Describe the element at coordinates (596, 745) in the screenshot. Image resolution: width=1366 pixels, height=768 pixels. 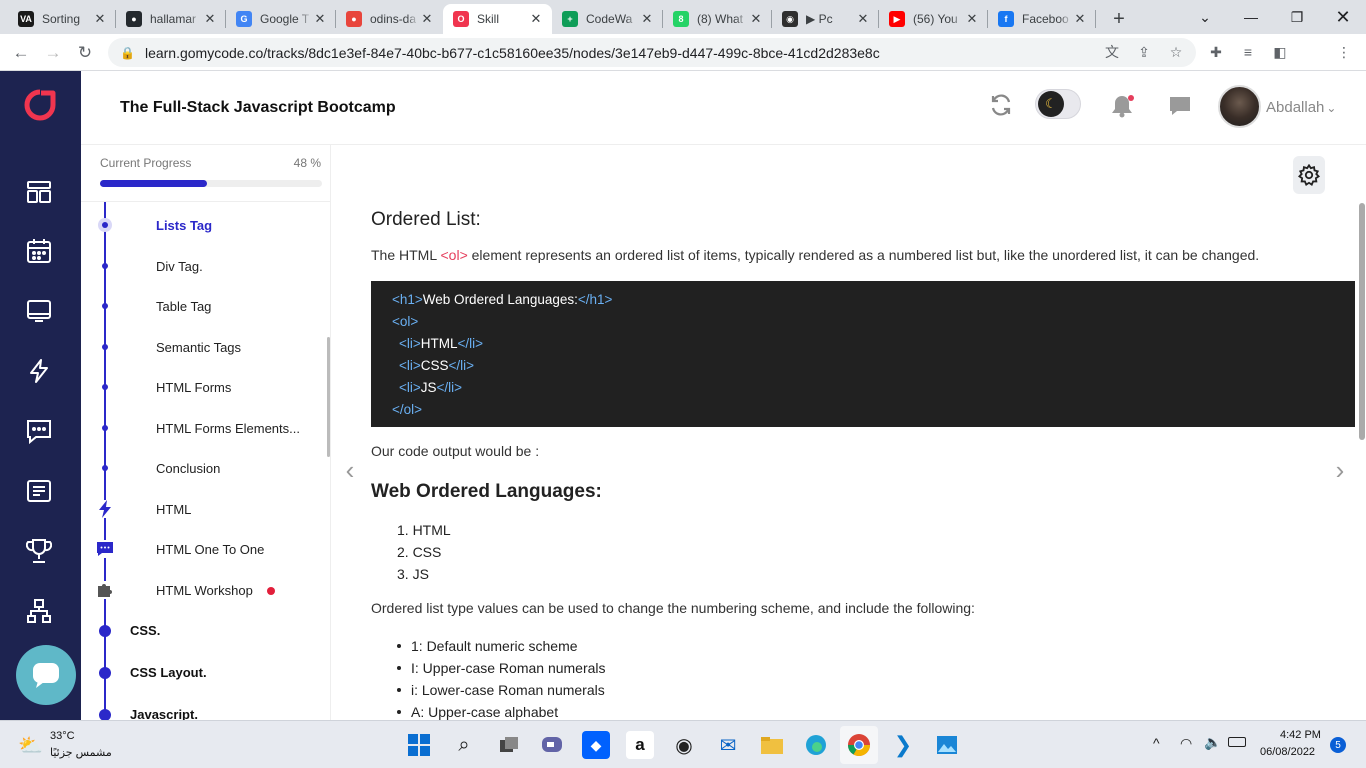
I see `dropbox-icon: ◆` at that location.